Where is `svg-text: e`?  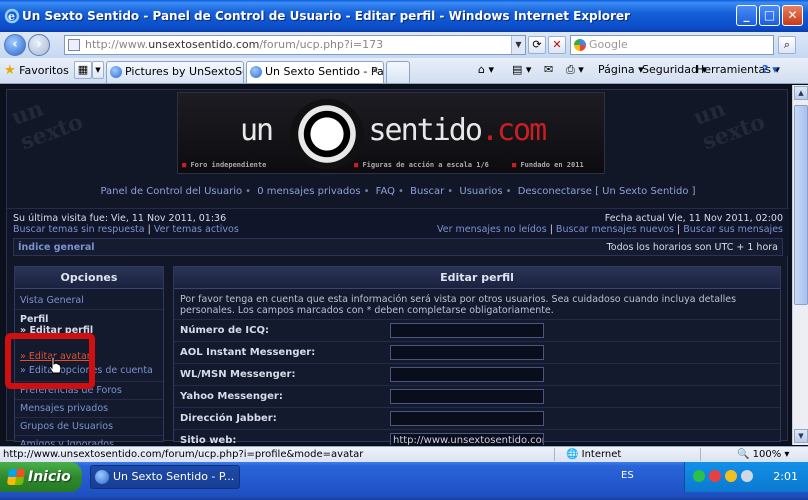 svg-text: e is located at coordinates (11, 16).